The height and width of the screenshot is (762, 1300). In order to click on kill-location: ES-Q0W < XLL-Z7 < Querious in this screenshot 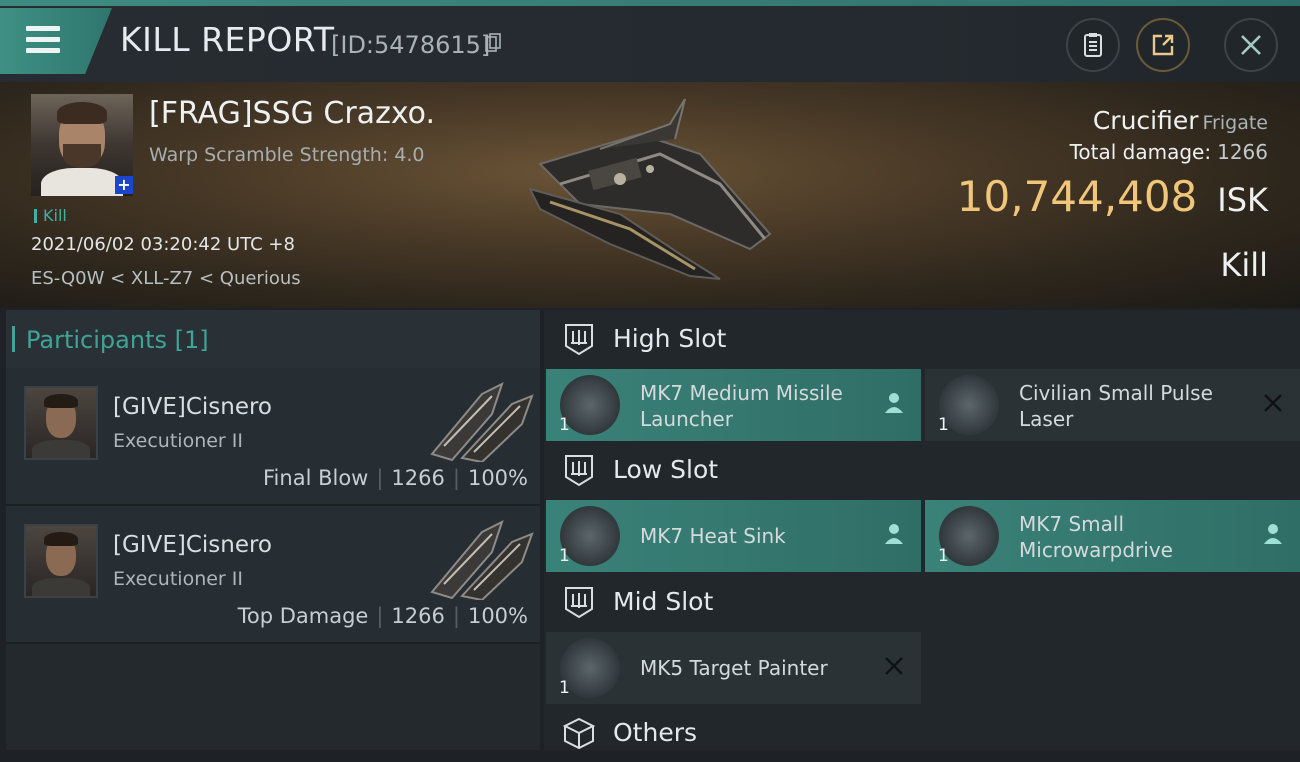, I will do `click(166, 278)`.